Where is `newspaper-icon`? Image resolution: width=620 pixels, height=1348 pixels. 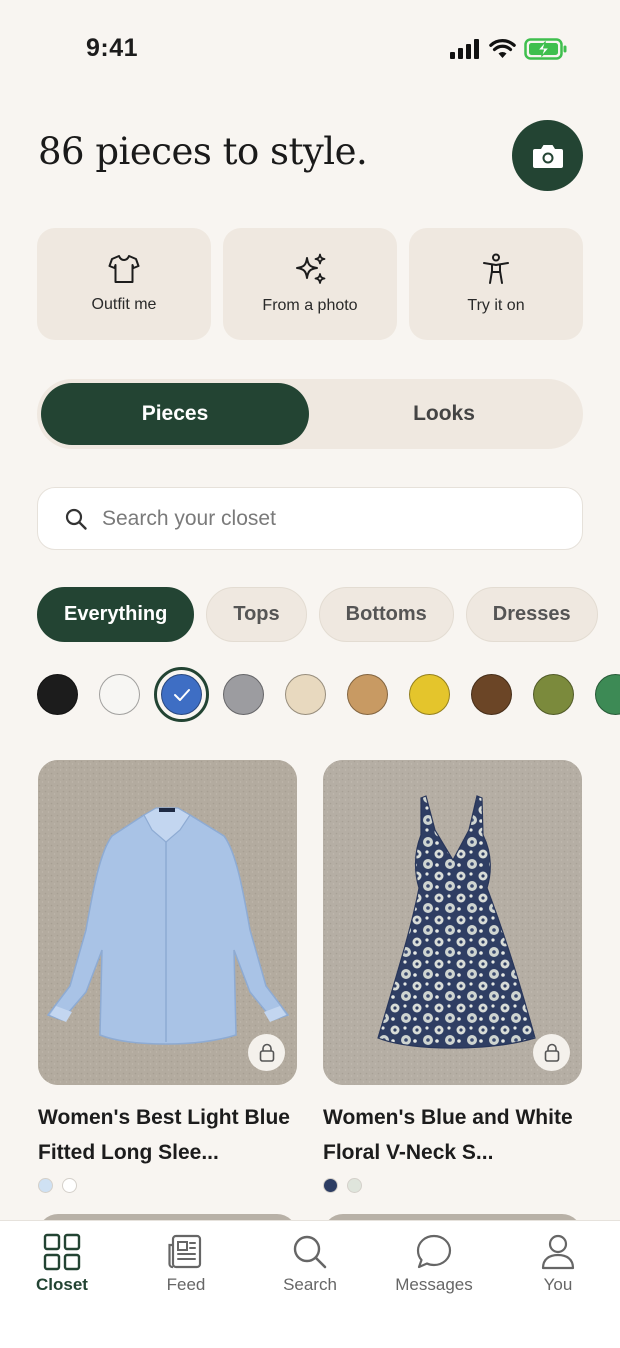 newspaper-icon is located at coordinates (185, 1251).